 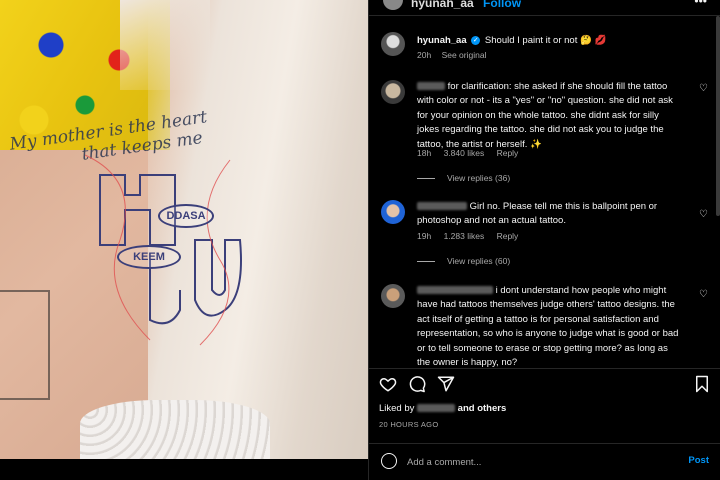 What do you see at coordinates (442, 5) in the screenshot?
I see `header-username-text: hyunah_aa` at bounding box center [442, 5].